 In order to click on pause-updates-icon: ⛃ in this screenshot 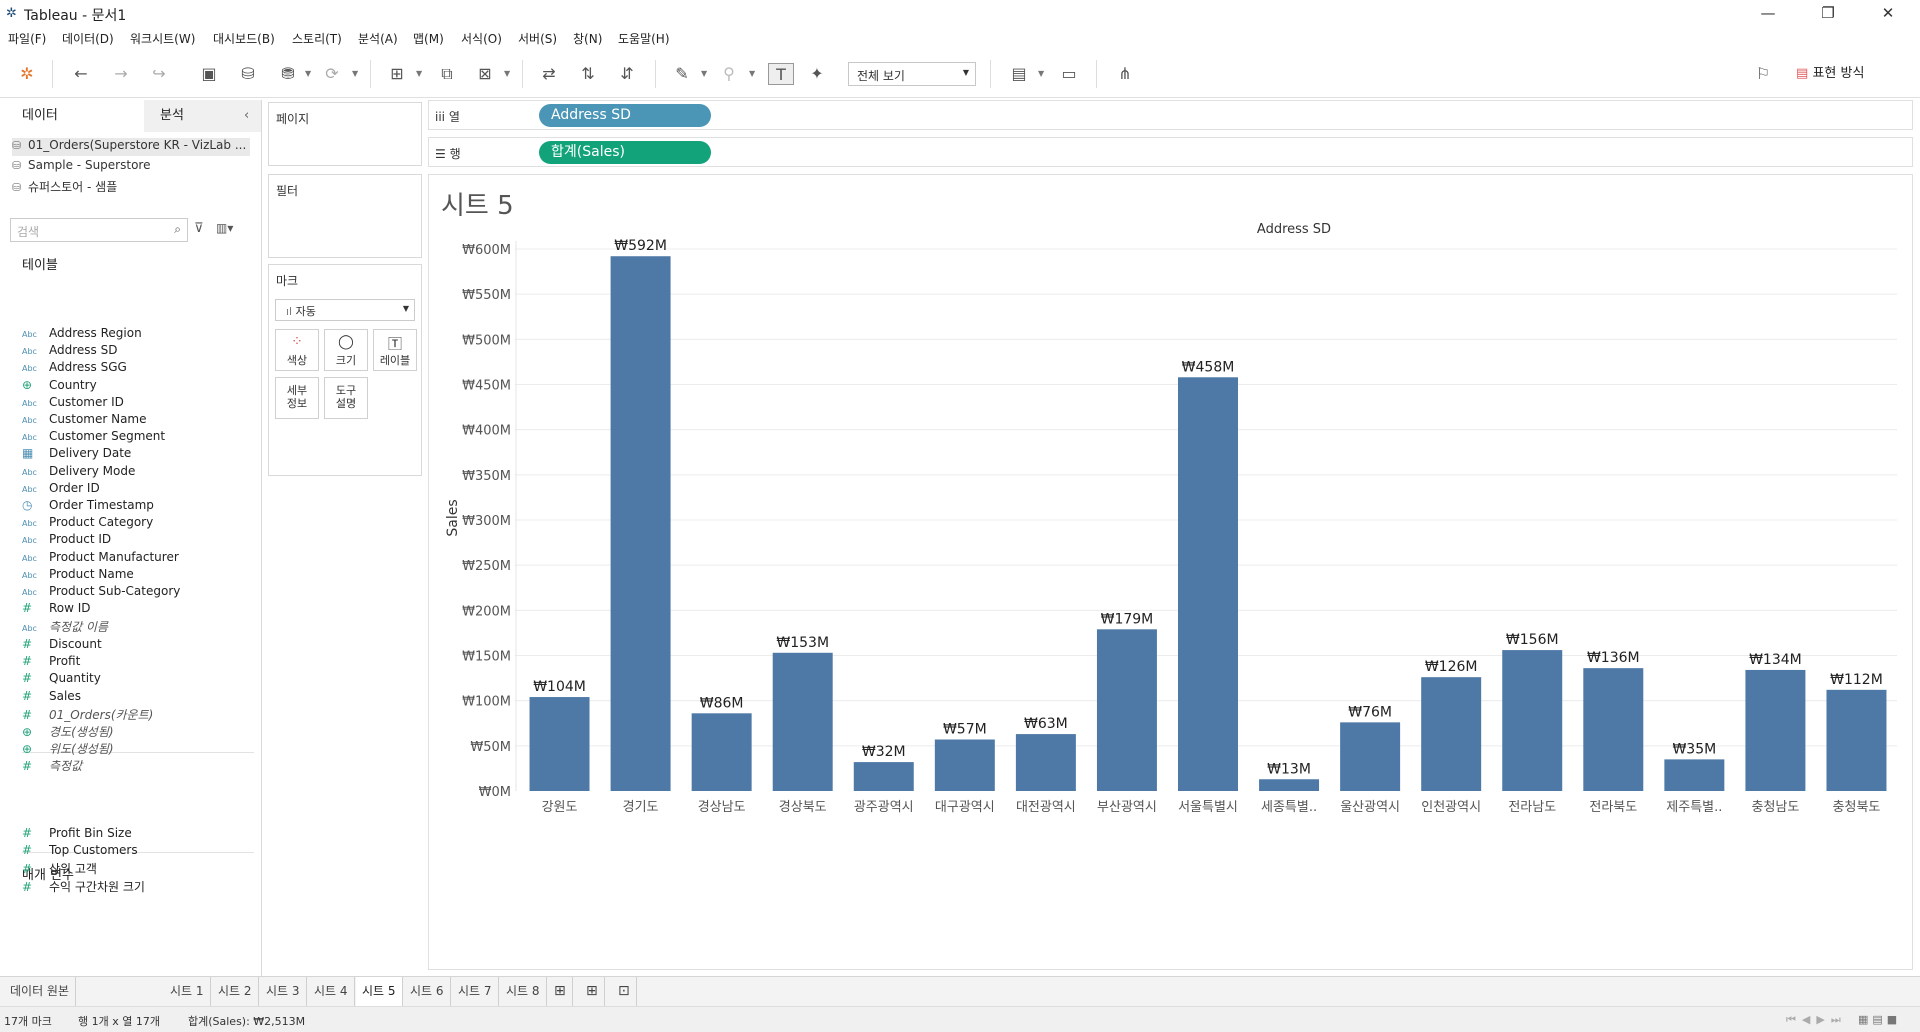, I will do `click(288, 74)`.